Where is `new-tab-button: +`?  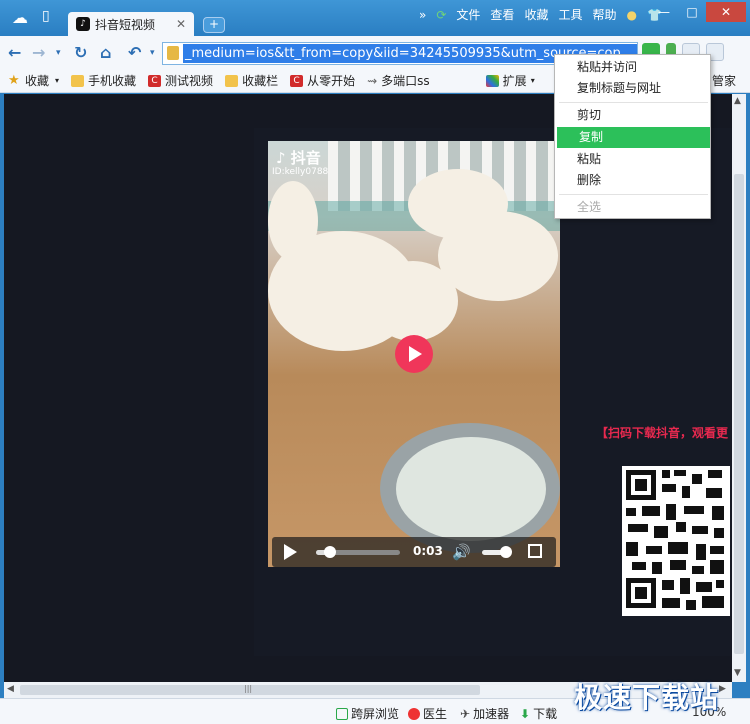 new-tab-button: + is located at coordinates (214, 25).